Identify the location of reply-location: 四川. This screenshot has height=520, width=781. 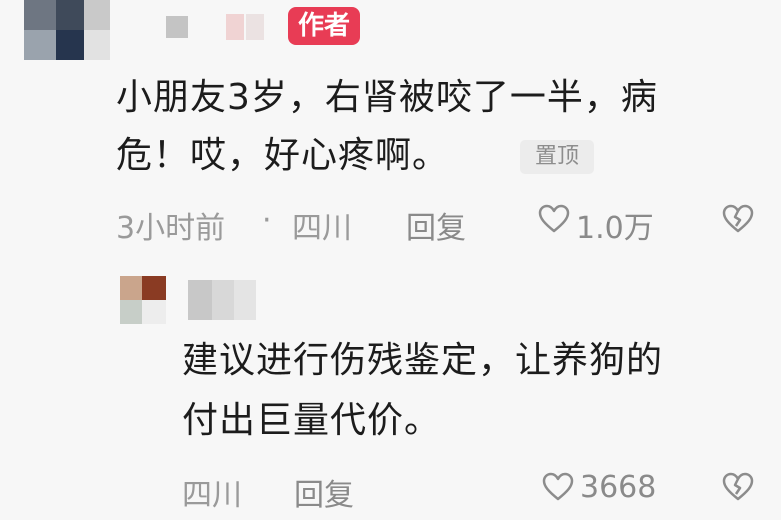
(212, 495).